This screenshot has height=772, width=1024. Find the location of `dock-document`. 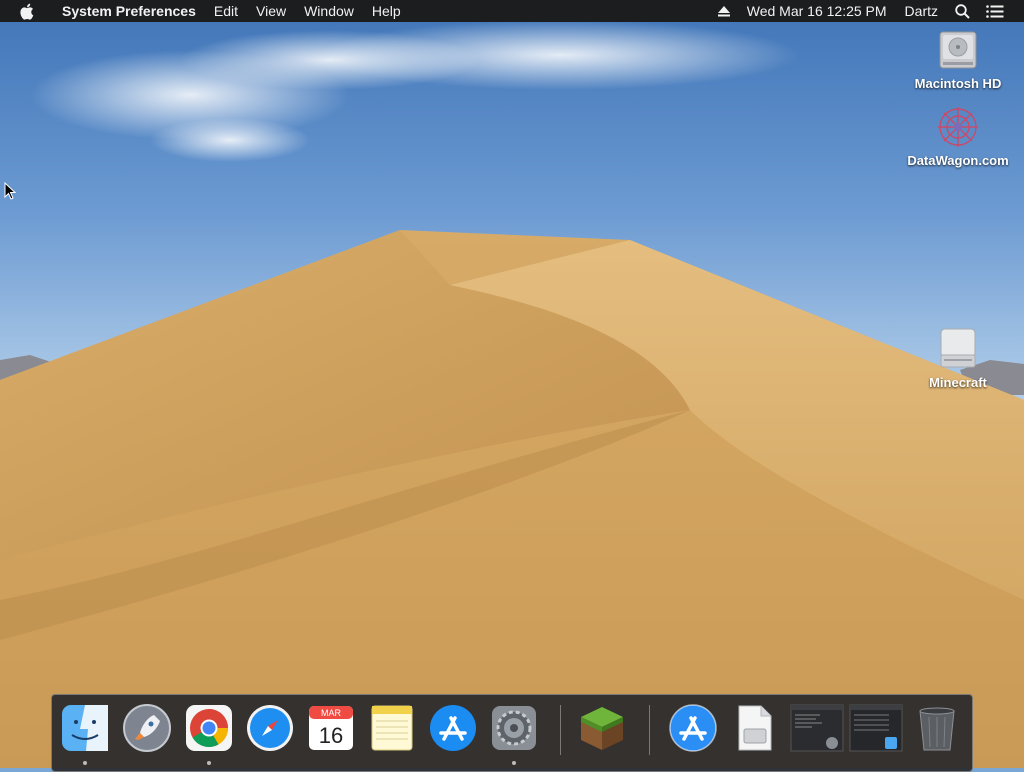

dock-document is located at coordinates (754, 728).